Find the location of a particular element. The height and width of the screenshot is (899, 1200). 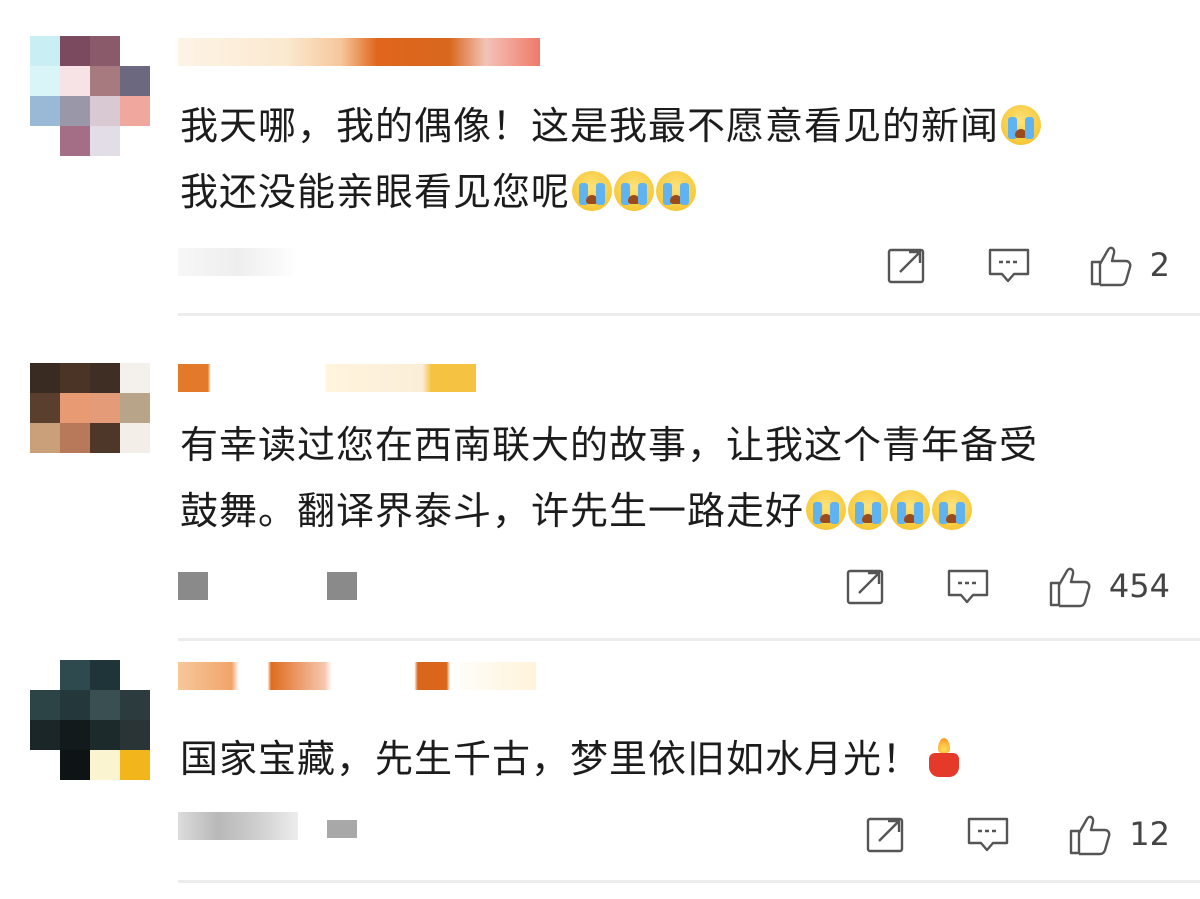

comment-text-line: 国家宝藏，先生千古，梦里依旧如水月光！ is located at coordinates (551, 759).